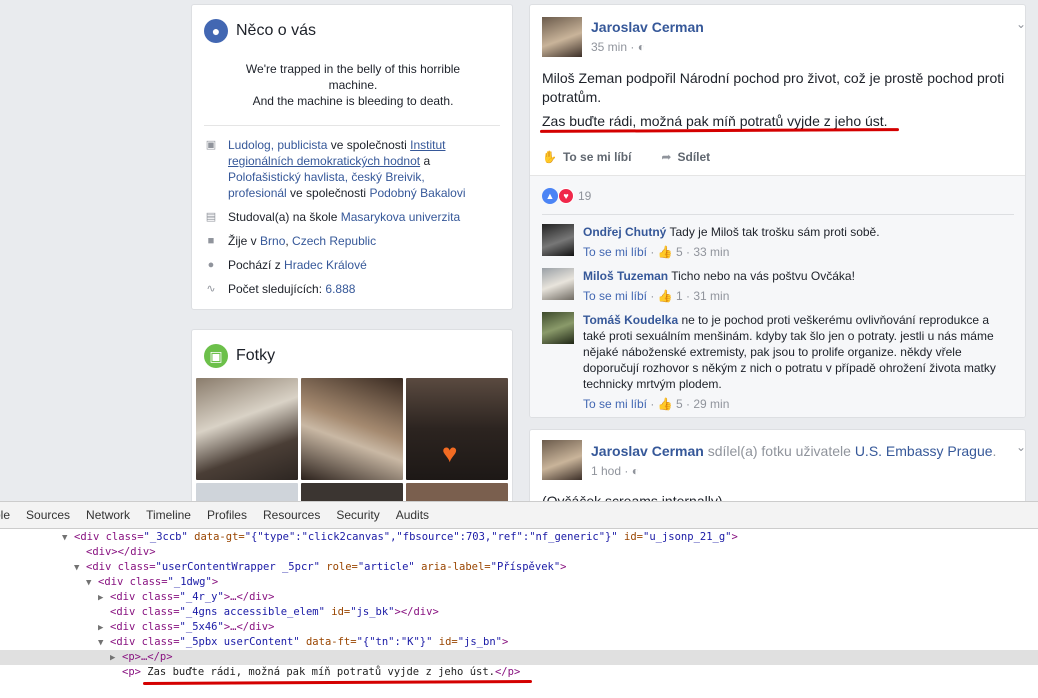  Describe the element at coordinates (48, 515) in the screenshot. I see `tab-sources: Sources` at that location.